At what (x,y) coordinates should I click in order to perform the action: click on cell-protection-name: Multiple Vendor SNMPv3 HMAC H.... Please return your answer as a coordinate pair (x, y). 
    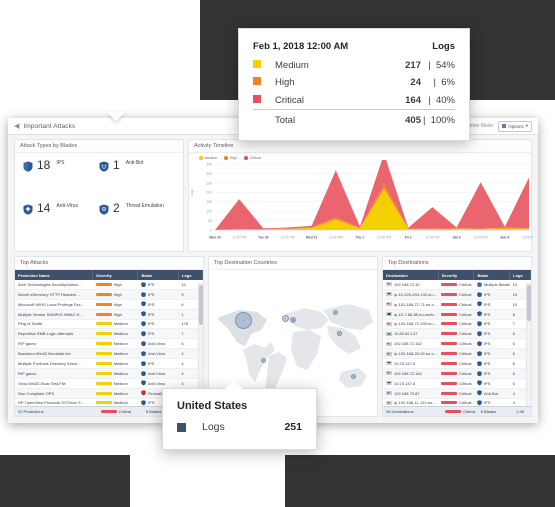
    Looking at the image, I should click on (54, 314).